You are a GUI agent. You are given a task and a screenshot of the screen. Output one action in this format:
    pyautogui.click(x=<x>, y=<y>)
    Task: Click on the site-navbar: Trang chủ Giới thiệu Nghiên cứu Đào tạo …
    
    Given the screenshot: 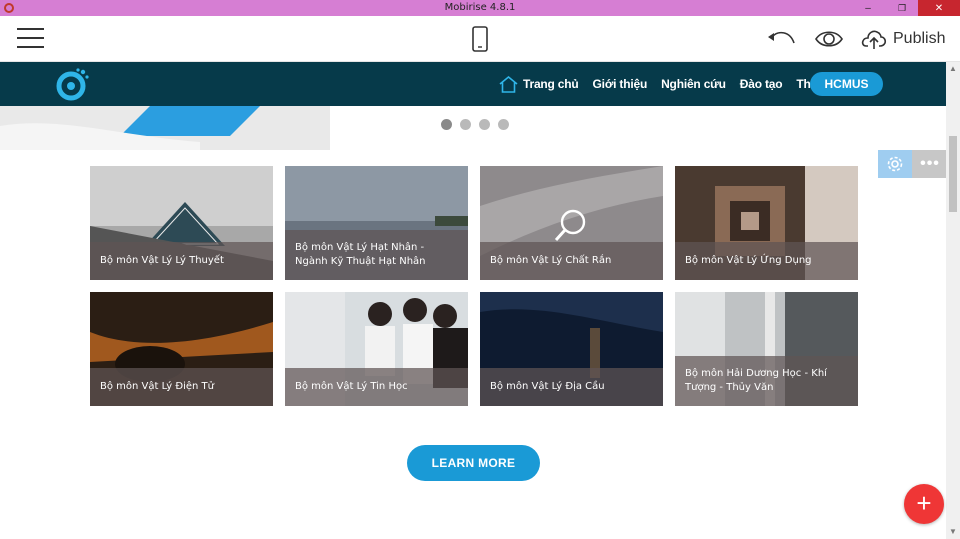 What is the action you would take?
    pyautogui.click(x=473, y=84)
    